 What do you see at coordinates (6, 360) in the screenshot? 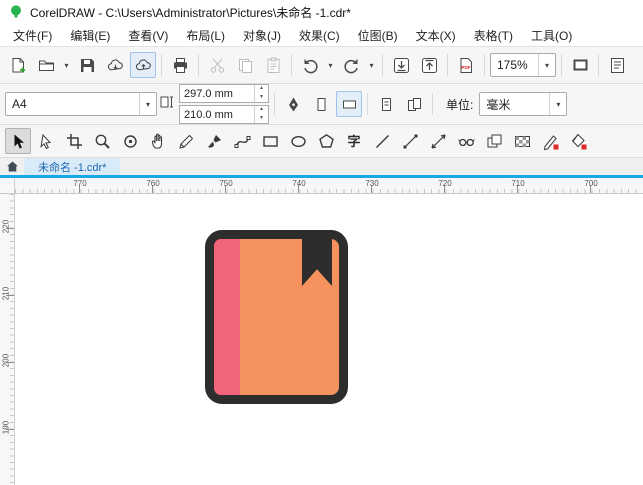
I see `vruler-number: 200` at bounding box center [6, 360].